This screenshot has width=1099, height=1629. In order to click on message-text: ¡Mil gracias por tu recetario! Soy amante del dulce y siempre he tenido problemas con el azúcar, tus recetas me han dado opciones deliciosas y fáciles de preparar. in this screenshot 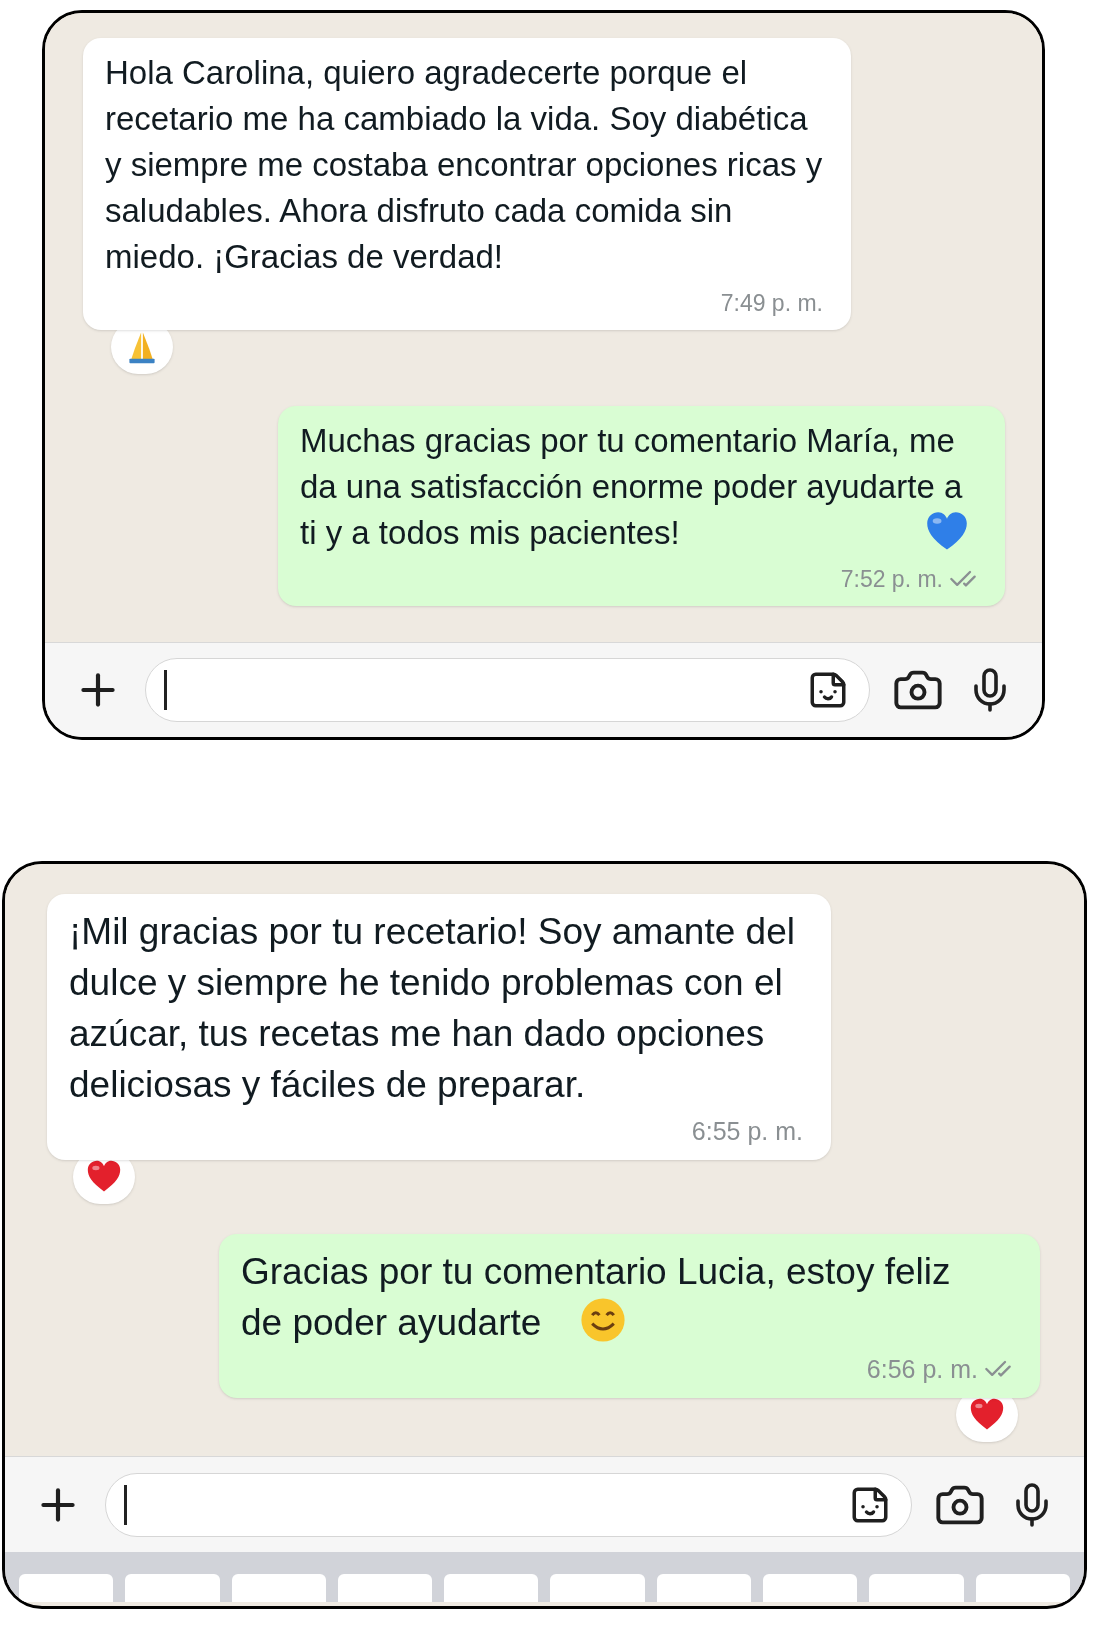, I will do `click(432, 1008)`.